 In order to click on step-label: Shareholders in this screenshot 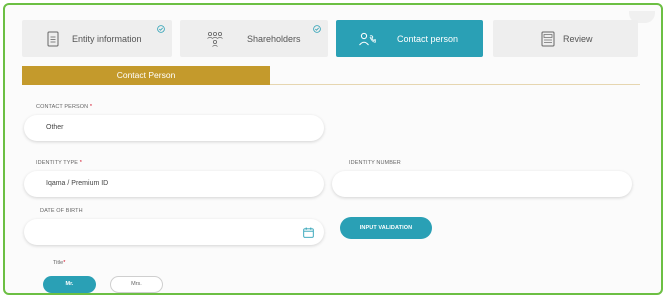, I will do `click(274, 39)`.